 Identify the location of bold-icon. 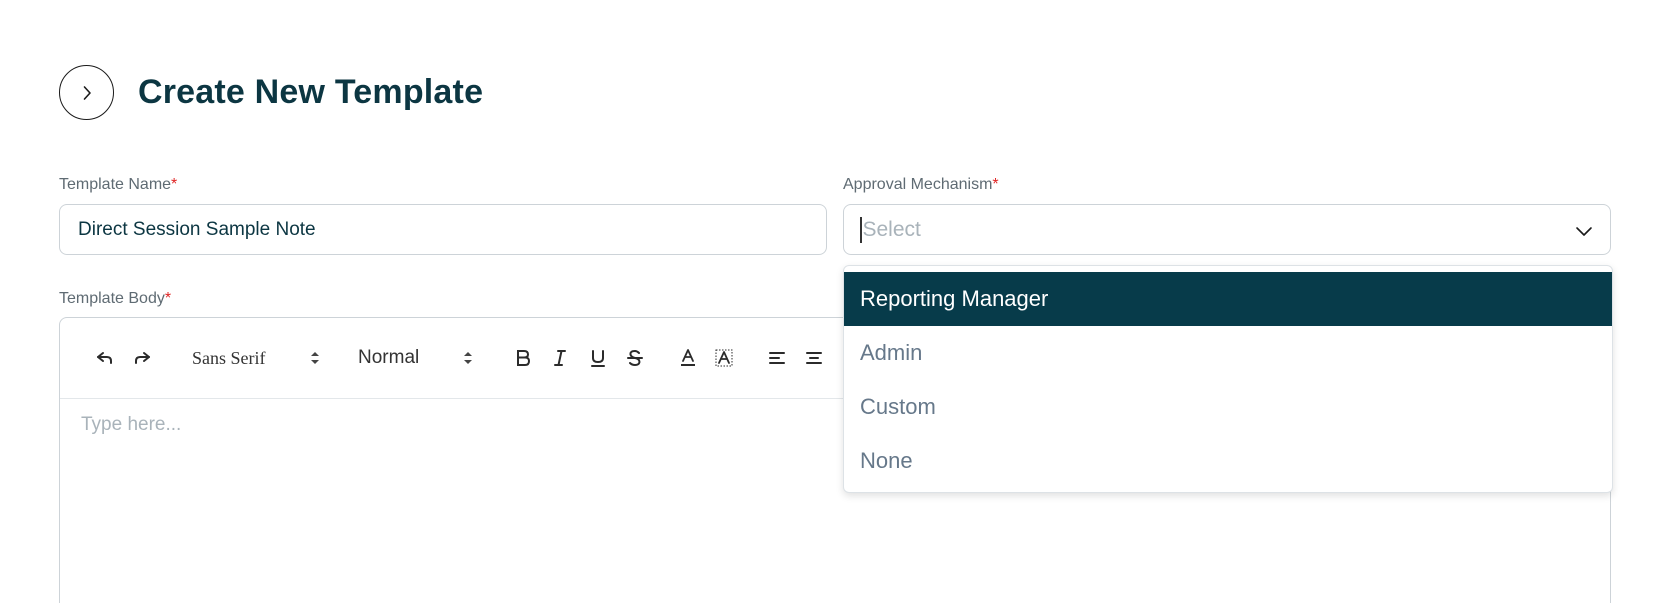
(523, 358).